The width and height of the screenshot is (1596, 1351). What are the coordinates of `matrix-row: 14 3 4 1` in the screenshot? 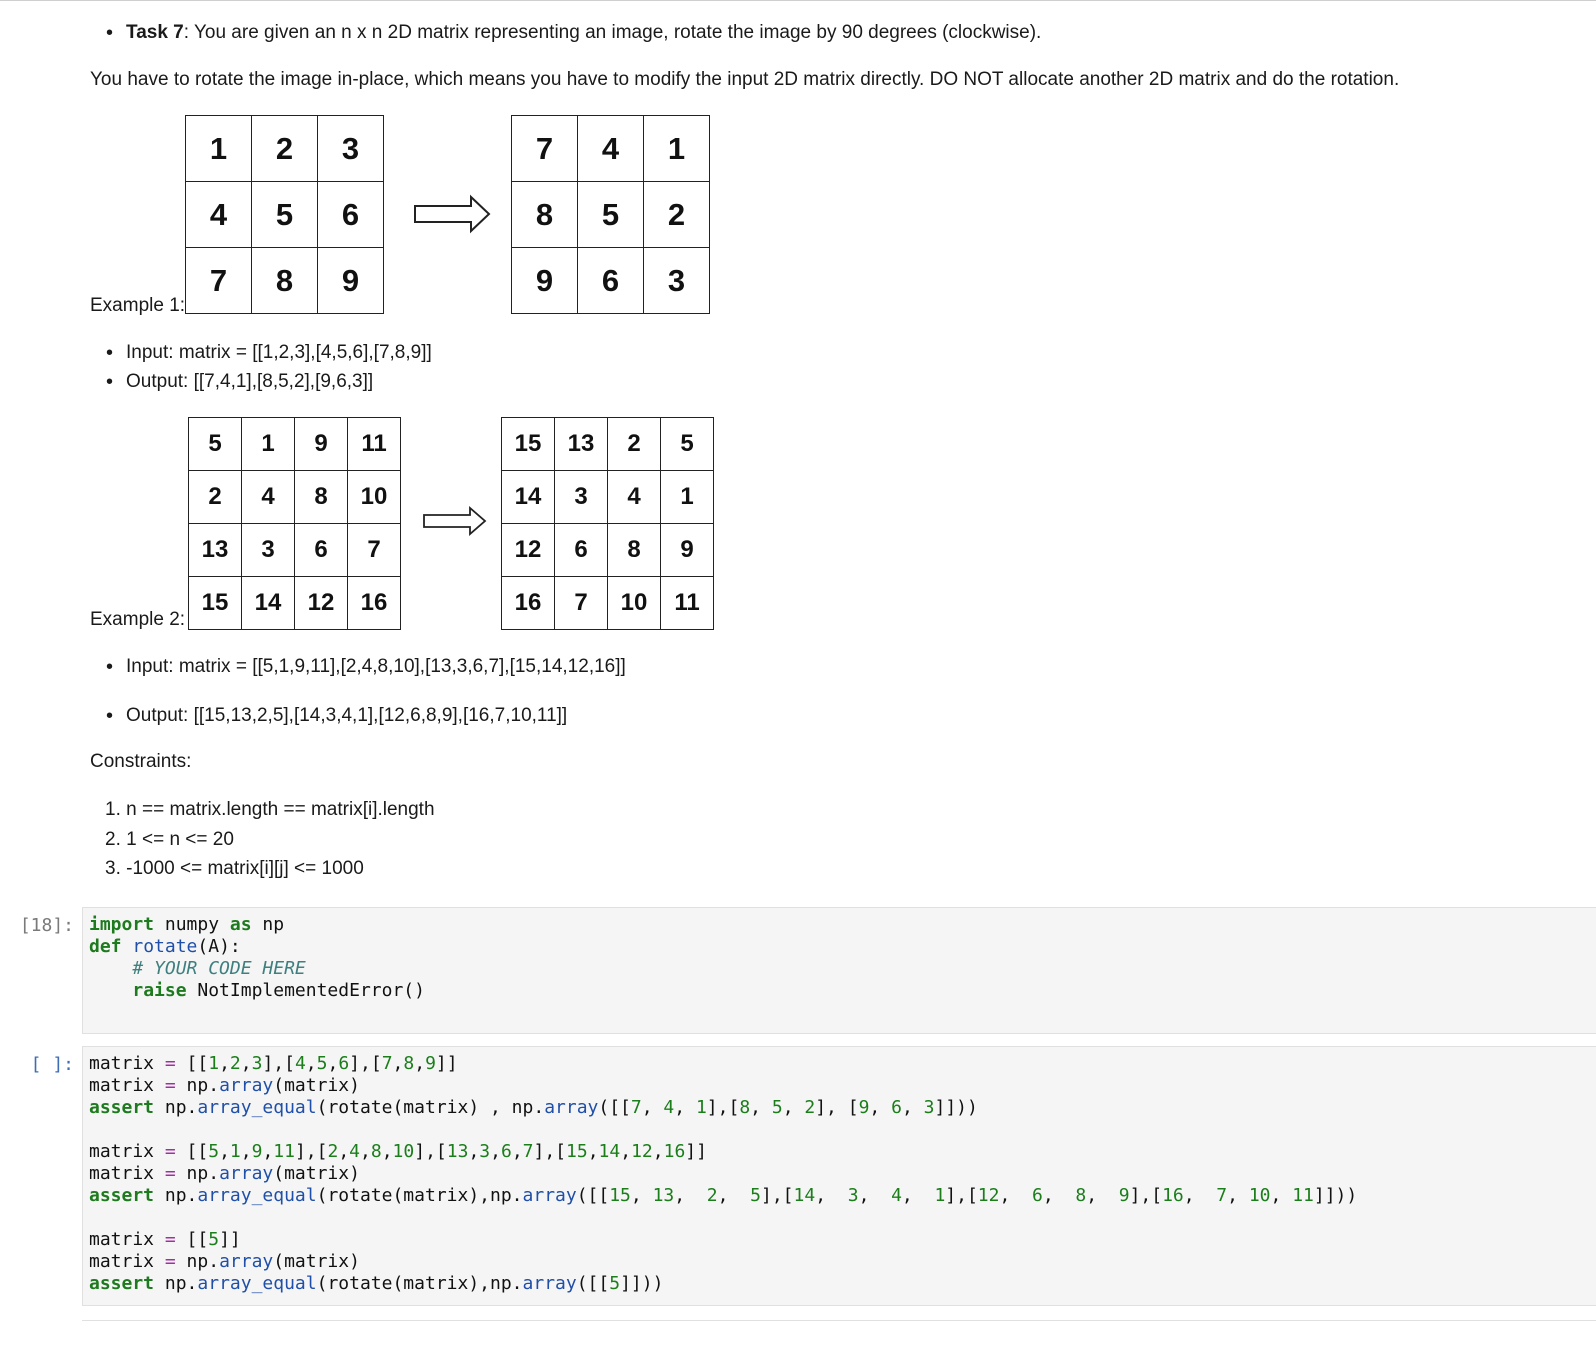 It's located at (607, 497).